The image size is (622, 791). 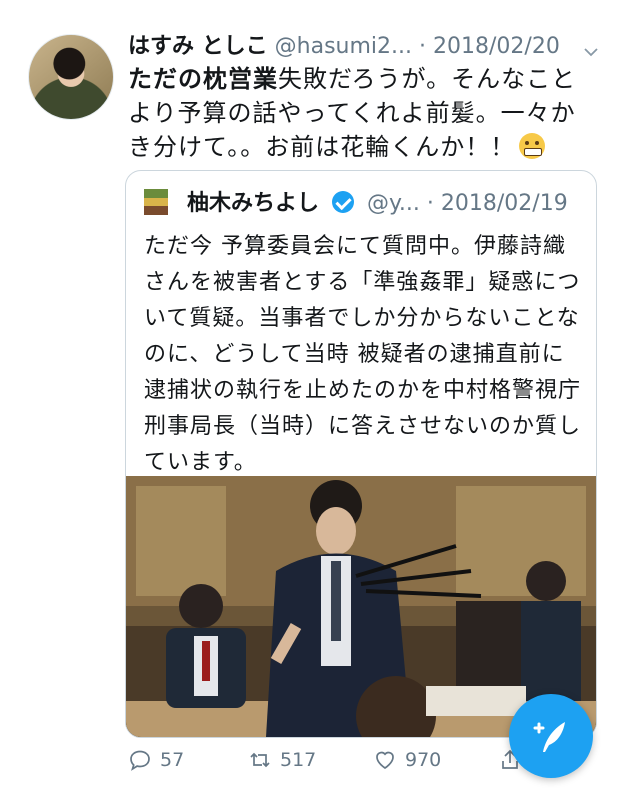 I want to click on tweet-actions: 57 517 970, so click(x=328, y=766).